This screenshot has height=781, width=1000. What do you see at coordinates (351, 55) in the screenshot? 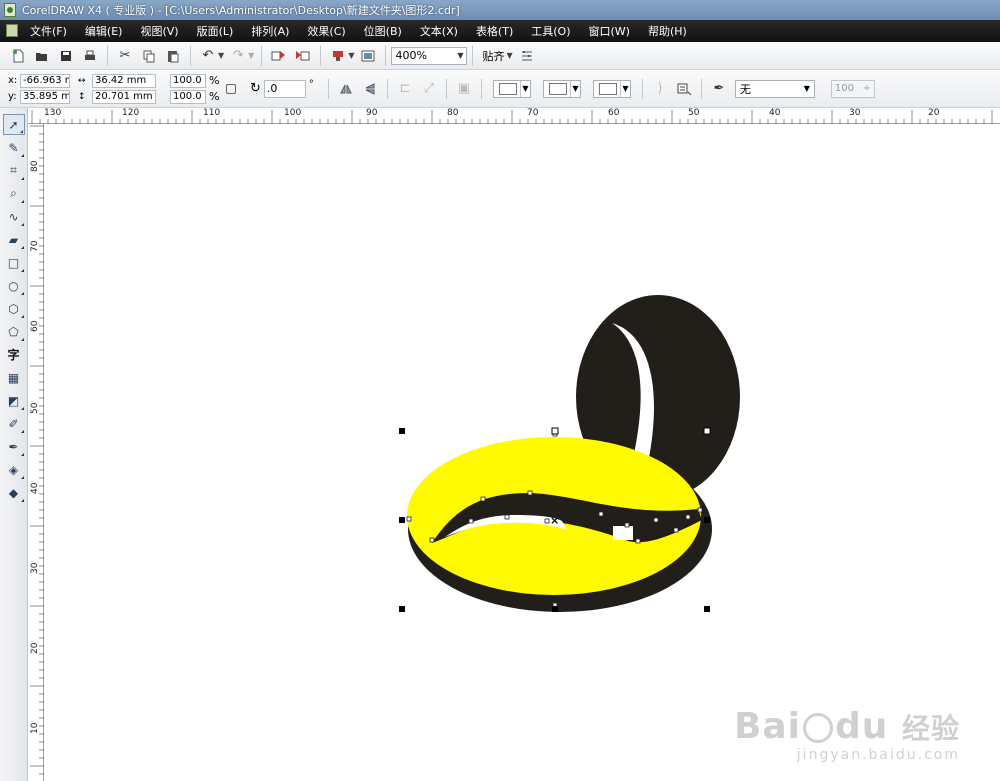
I see `launcher-dropdown-icon: ▼` at bounding box center [351, 55].